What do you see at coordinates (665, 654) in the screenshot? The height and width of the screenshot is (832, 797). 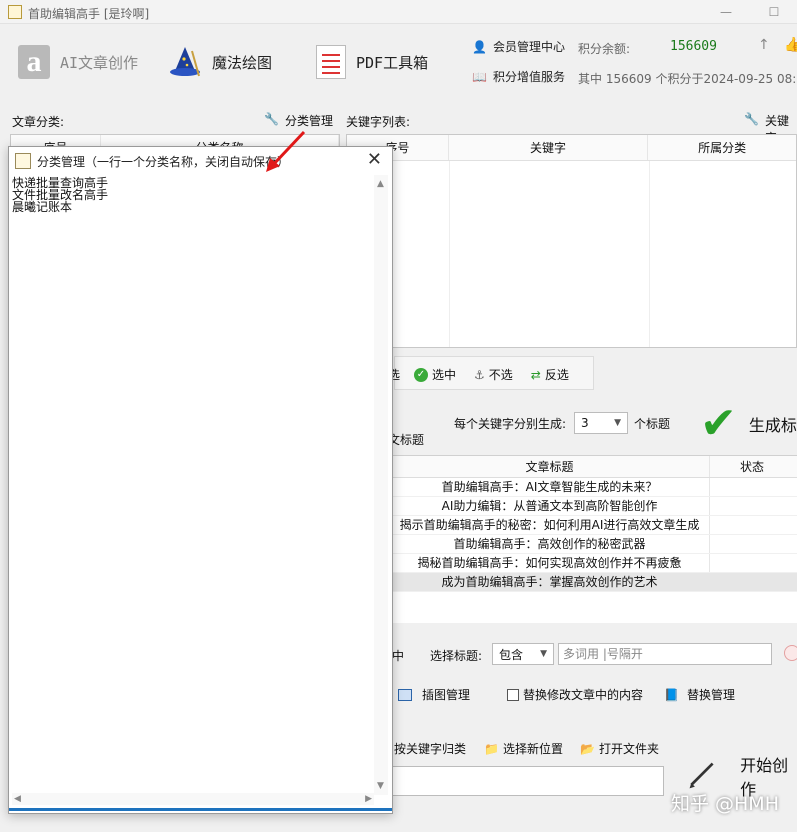 I see `title-keyword-input: 多词用 |号隔开` at bounding box center [665, 654].